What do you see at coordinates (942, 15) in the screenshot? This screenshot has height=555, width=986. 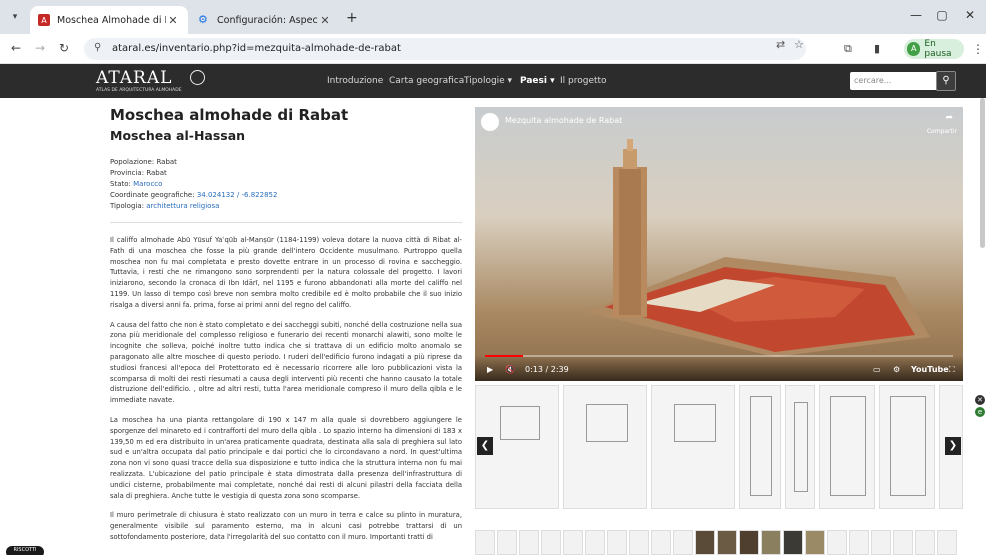 I see `maximize-icon: ▢` at bounding box center [942, 15].